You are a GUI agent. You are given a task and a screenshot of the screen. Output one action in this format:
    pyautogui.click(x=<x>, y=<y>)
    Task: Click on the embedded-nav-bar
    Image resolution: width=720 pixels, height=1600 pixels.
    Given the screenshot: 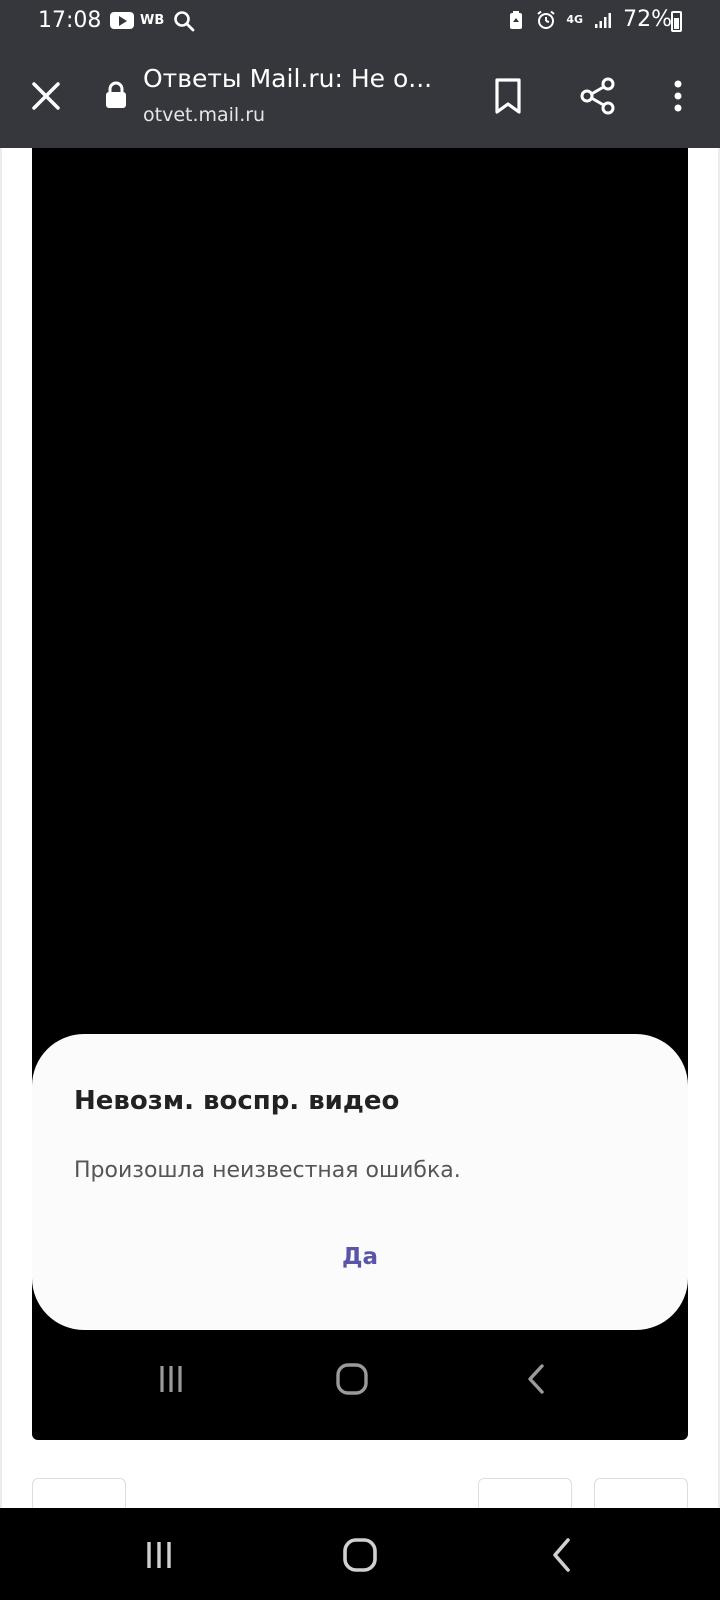 What is the action you would take?
    pyautogui.click(x=360, y=1379)
    